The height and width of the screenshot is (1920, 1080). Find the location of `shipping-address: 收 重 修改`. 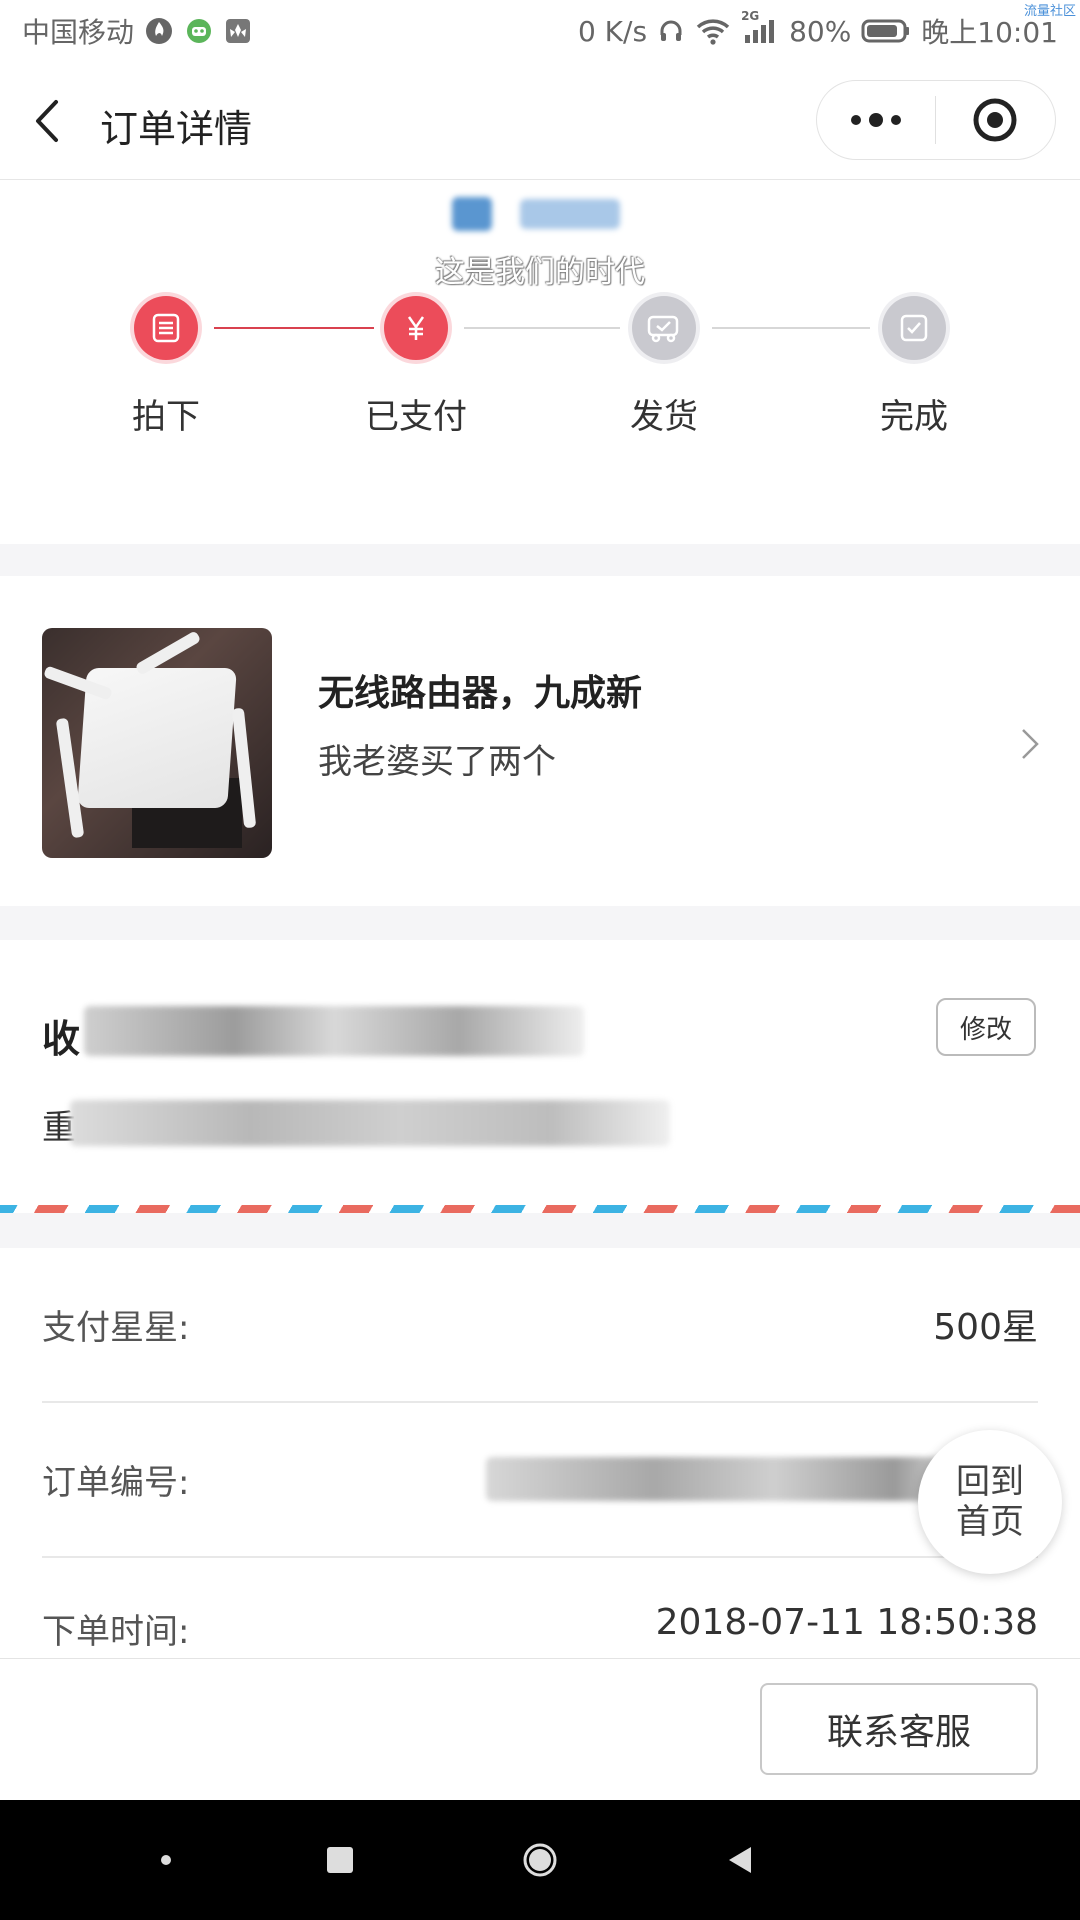

shipping-address: 收 重 修改 is located at coordinates (540, 1075).